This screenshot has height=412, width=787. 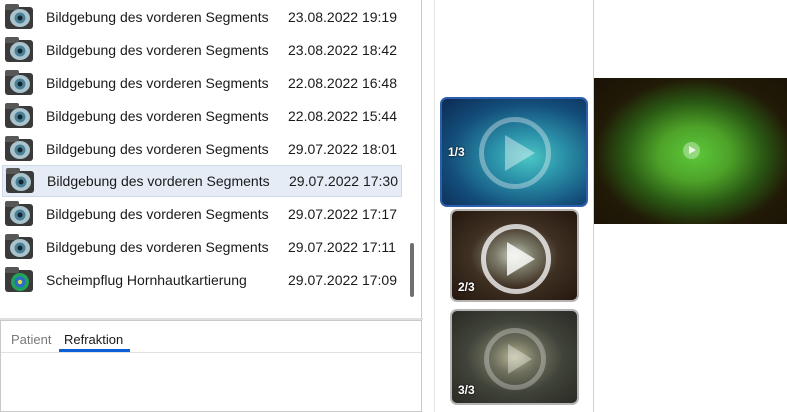 I want to click on image-preview, so click(x=690, y=151).